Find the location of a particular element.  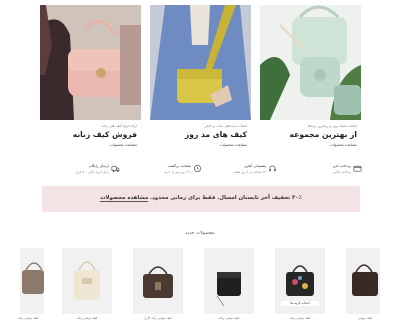

feature-title: پشتیبانی آنلاین is located at coordinates (255, 166).